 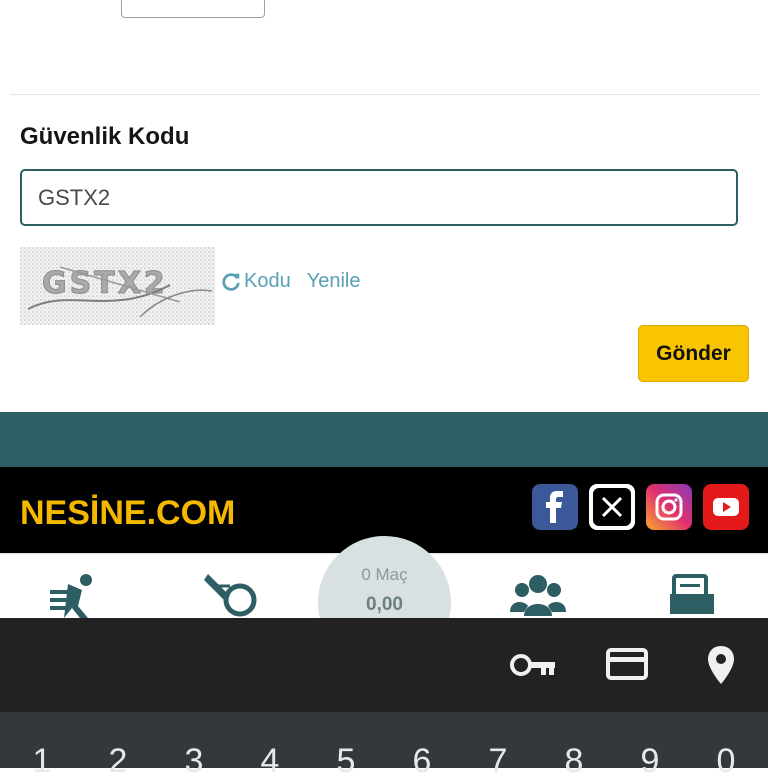 What do you see at coordinates (193, 9) in the screenshot?
I see `previous-field` at bounding box center [193, 9].